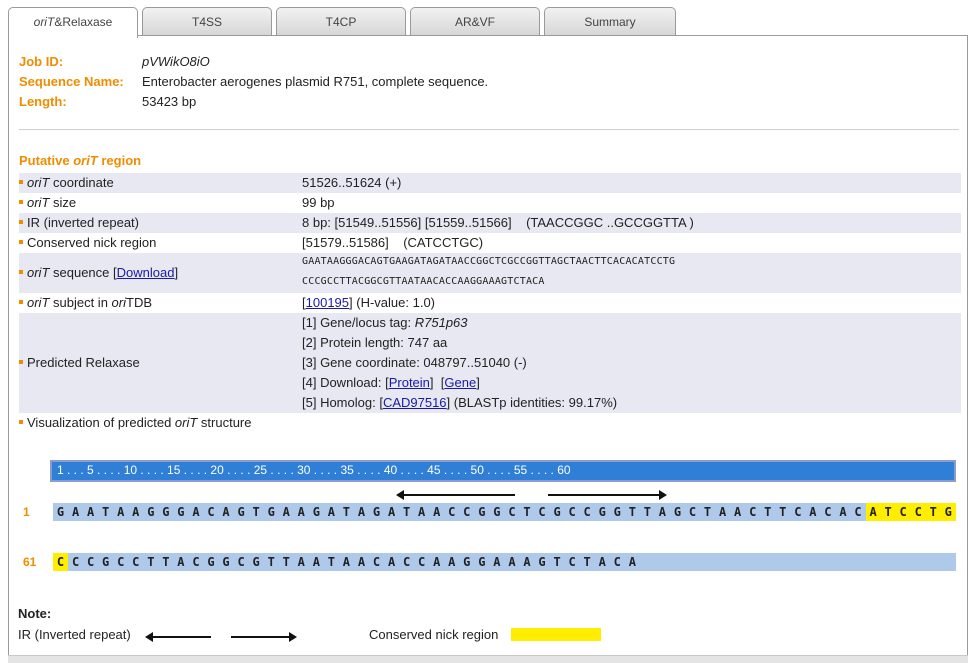  Describe the element at coordinates (83, 22) in the screenshot. I see `tab-orit-rest: &Relaxase` at that location.